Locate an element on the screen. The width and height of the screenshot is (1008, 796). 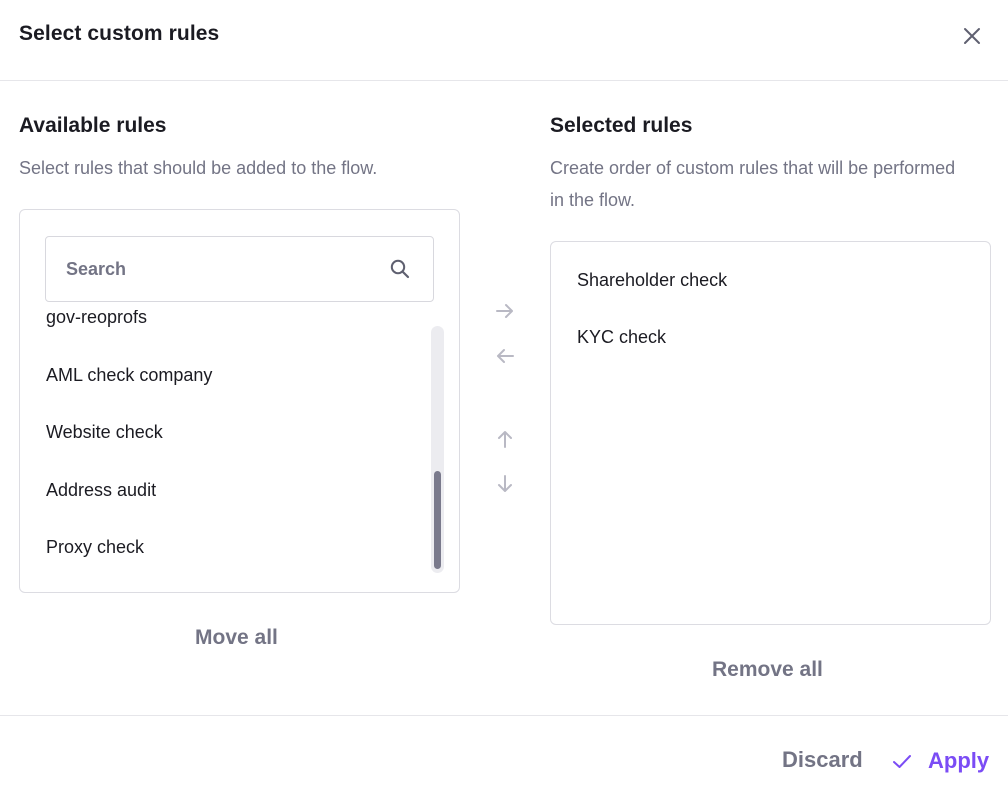
search-icon is located at coordinates (400, 269).